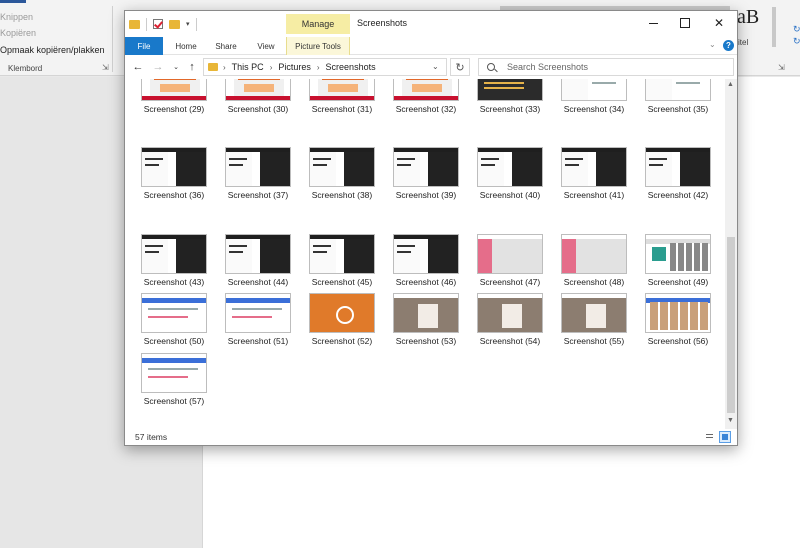 The height and width of the screenshot is (548, 800). Describe the element at coordinates (258, 329) in the screenshot. I see `file-item: Screenshot (51)` at that location.